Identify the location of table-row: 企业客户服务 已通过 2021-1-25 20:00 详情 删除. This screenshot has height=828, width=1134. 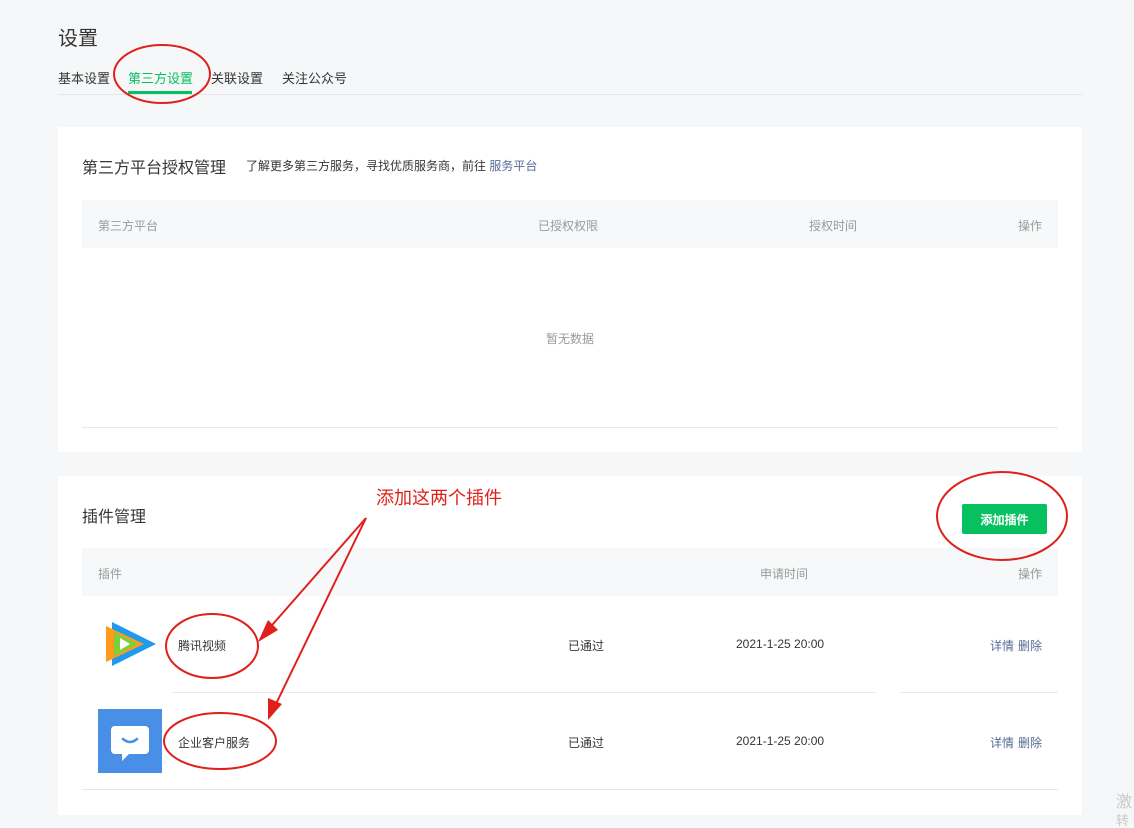
(570, 741).